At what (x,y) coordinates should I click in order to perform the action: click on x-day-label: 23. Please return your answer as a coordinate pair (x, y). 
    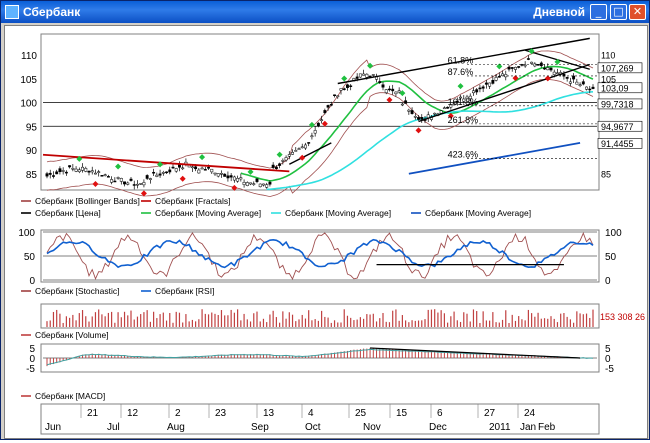
    Looking at the image, I should click on (221, 413).